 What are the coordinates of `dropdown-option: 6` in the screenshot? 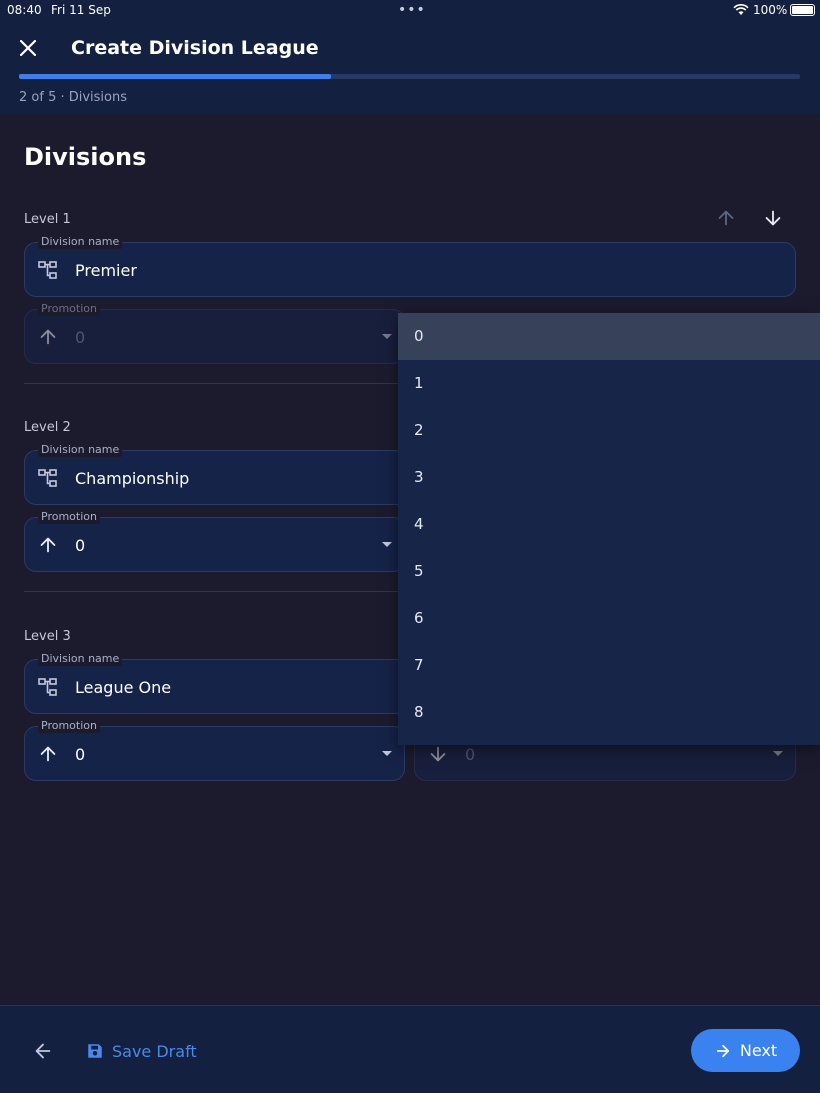 It's located at (609, 618).